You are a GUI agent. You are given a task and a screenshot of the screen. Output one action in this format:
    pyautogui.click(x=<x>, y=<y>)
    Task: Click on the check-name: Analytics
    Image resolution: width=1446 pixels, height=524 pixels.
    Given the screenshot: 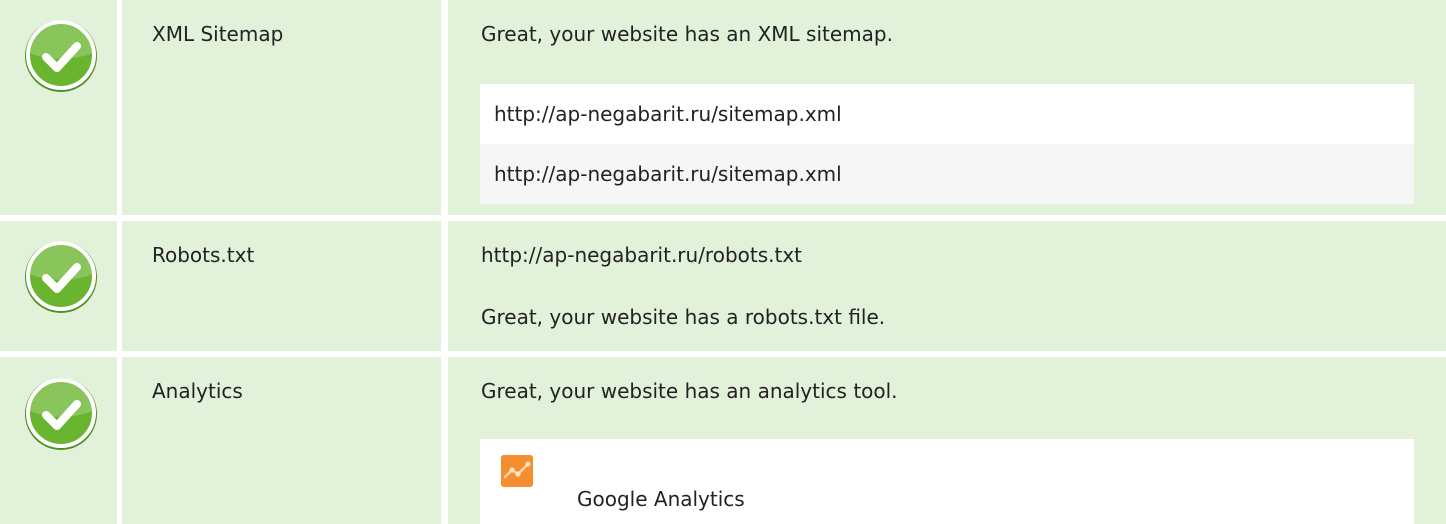 What is the action you would take?
    pyautogui.click(x=197, y=391)
    